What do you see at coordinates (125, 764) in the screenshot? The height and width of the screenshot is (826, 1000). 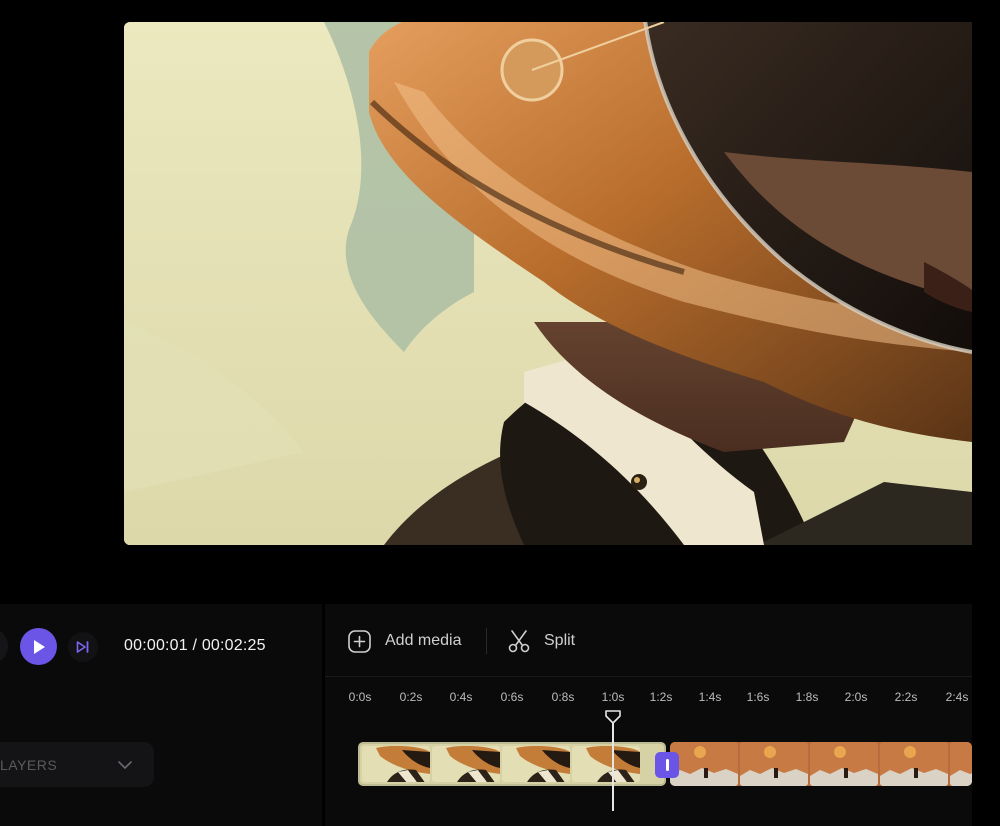 I see `chevron-down-icon` at bounding box center [125, 764].